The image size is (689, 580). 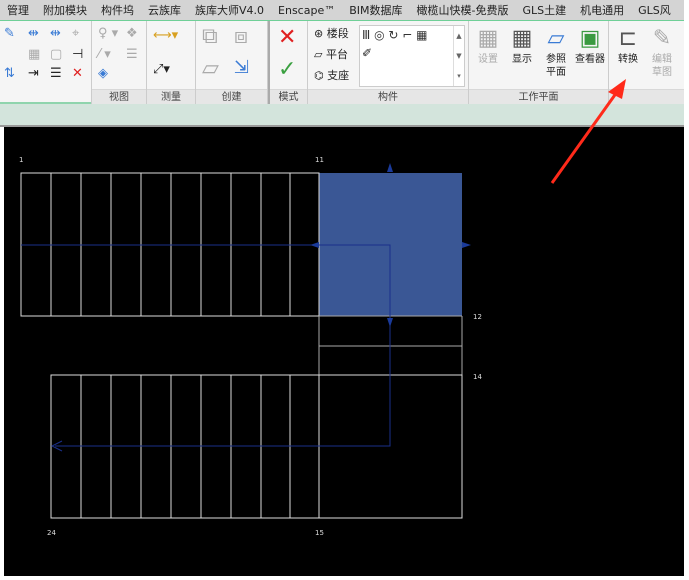 What do you see at coordinates (21, 160) in the screenshot?
I see `riser-label: 1` at bounding box center [21, 160].